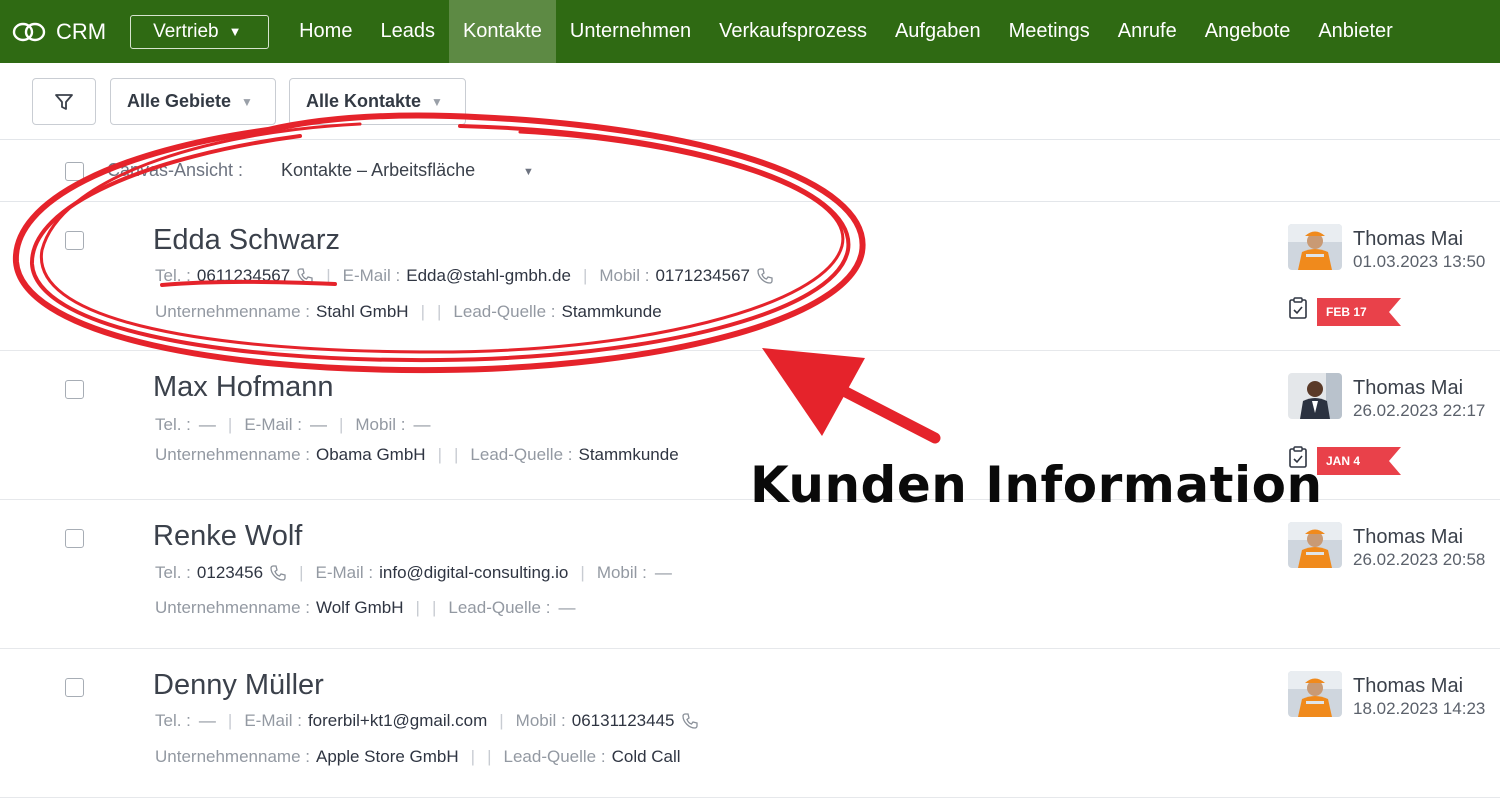 The image size is (1500, 800). Describe the element at coordinates (528, 172) in the screenshot. I see `chevron-down-icon: ▼` at that location.